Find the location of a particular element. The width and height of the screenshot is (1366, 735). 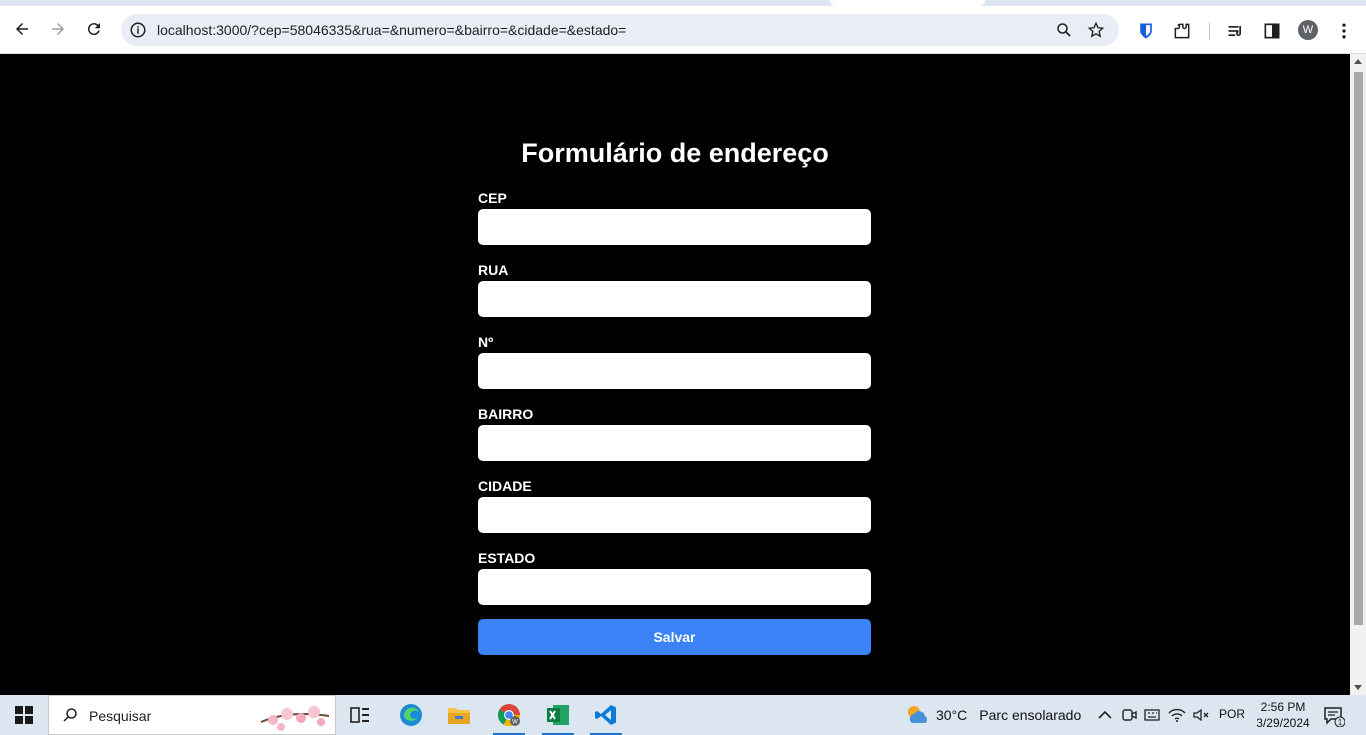

clock-date: 3/29/2024 is located at coordinates (1283, 723).